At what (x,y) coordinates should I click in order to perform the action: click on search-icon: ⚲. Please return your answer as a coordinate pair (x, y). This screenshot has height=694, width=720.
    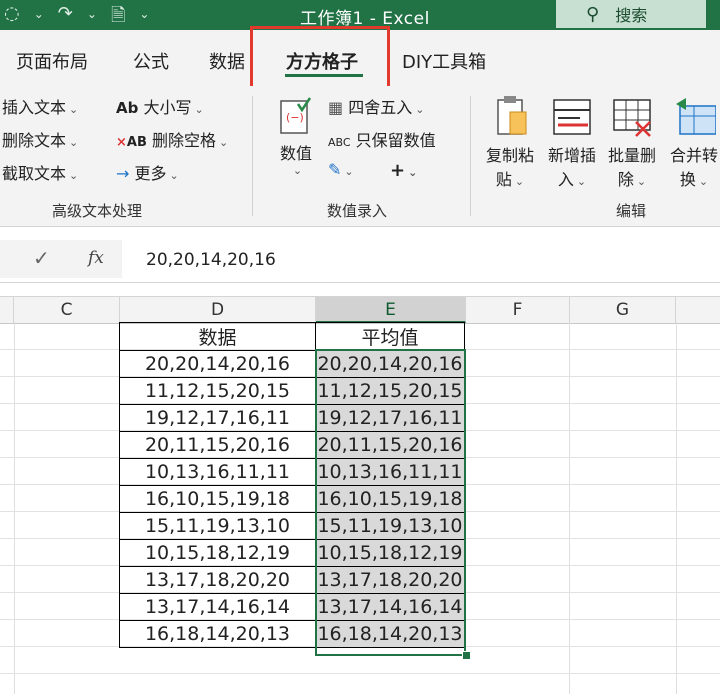
    Looking at the image, I should click on (593, 14).